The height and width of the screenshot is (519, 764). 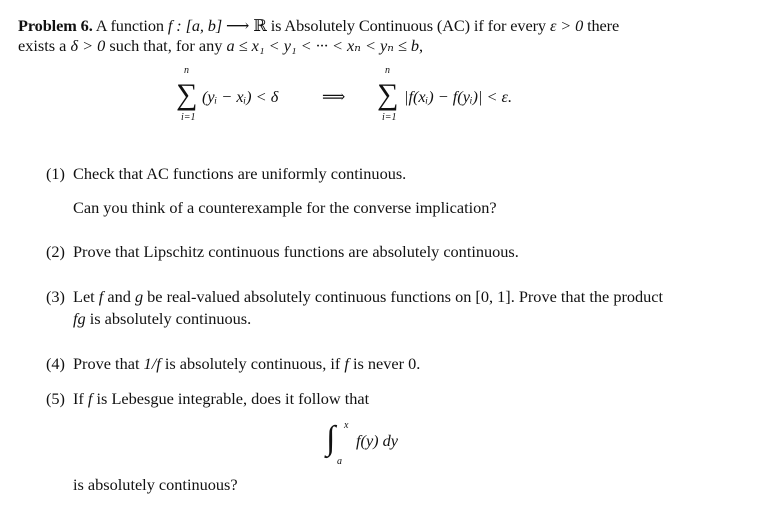 What do you see at coordinates (387, 70) in the screenshot?
I see `sum-upper-2: n` at bounding box center [387, 70].